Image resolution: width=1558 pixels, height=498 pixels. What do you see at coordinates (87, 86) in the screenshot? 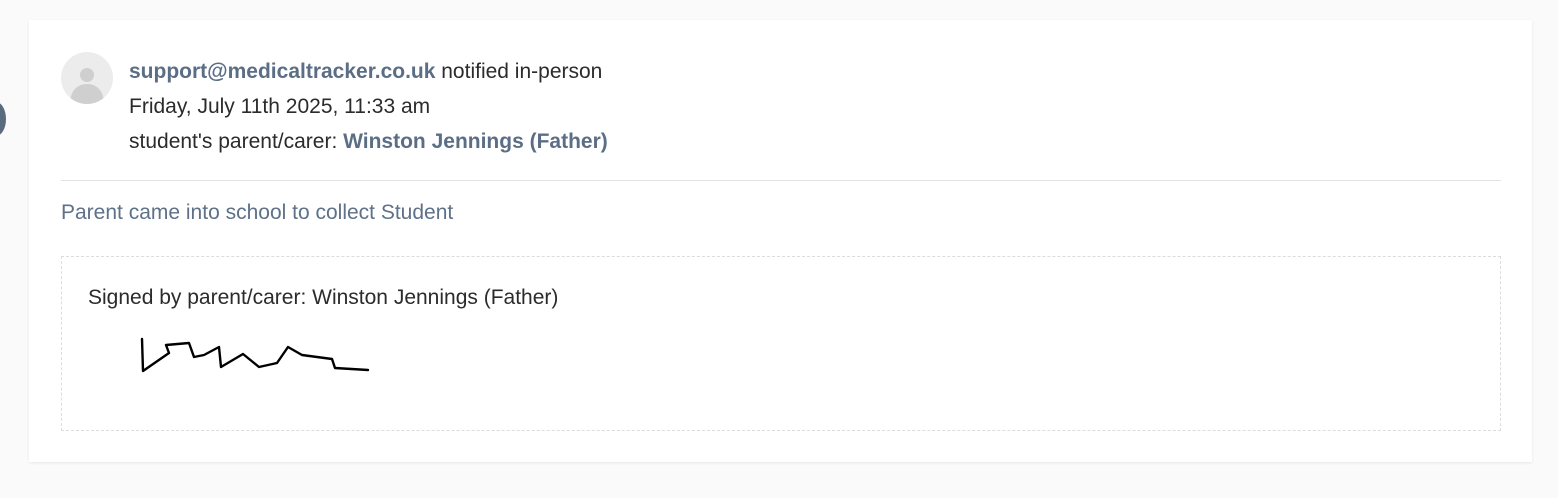
I see `user-placeholder-icon` at bounding box center [87, 86].